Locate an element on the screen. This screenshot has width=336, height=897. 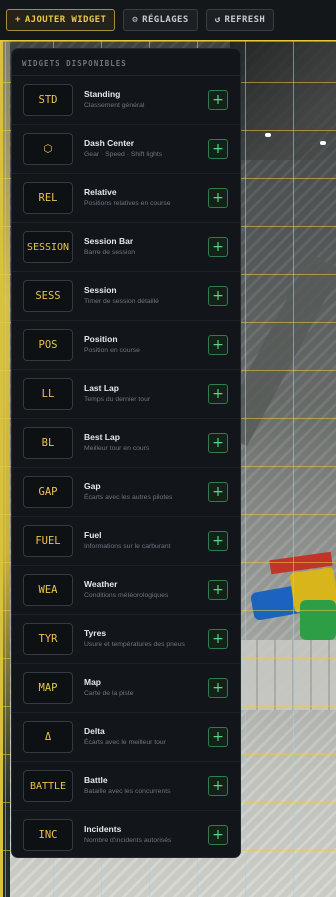
widget-badge: INC is located at coordinates (48, 835).